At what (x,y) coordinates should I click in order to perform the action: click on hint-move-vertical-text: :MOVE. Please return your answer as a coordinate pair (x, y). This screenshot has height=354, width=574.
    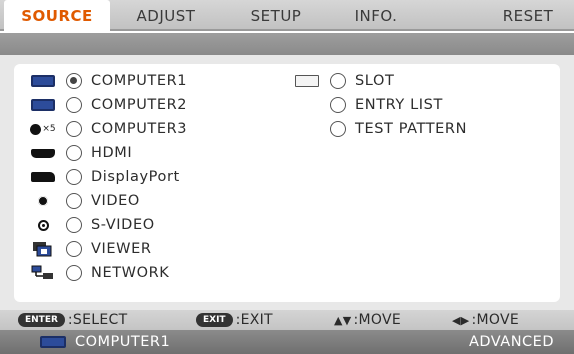
    Looking at the image, I should click on (377, 320).